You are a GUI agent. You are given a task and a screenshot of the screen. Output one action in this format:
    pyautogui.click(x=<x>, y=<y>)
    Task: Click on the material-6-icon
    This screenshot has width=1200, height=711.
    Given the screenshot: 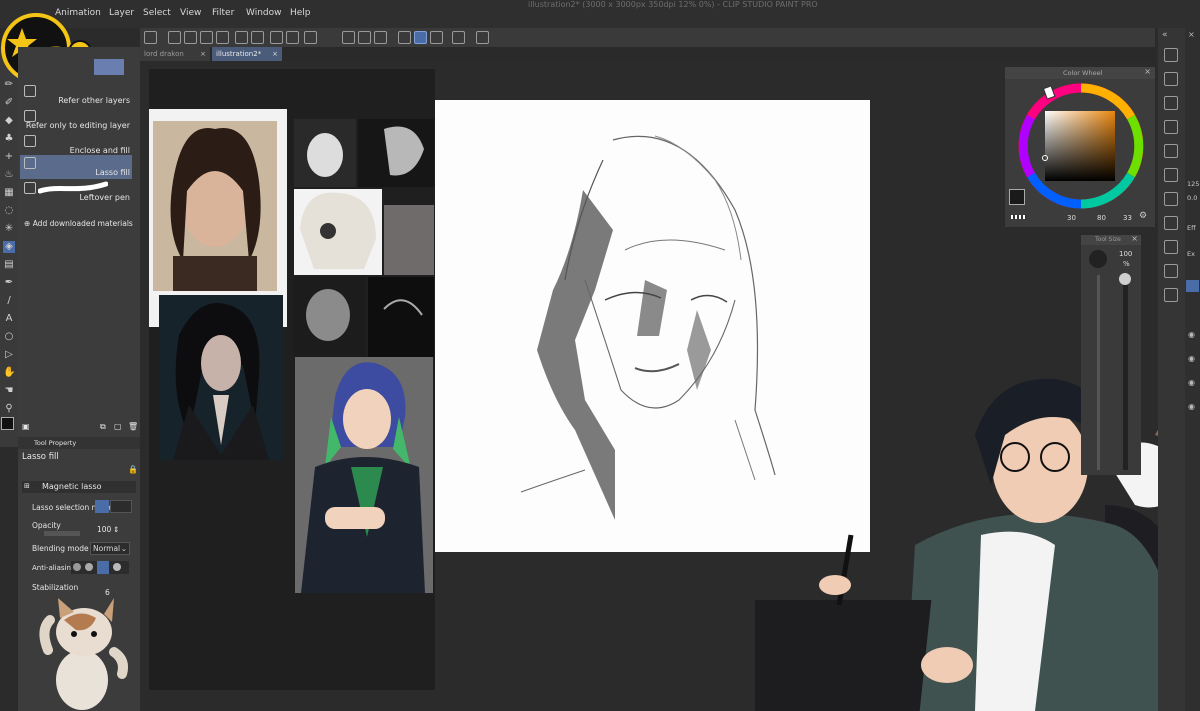 What is the action you would take?
    pyautogui.click(x=1171, y=223)
    